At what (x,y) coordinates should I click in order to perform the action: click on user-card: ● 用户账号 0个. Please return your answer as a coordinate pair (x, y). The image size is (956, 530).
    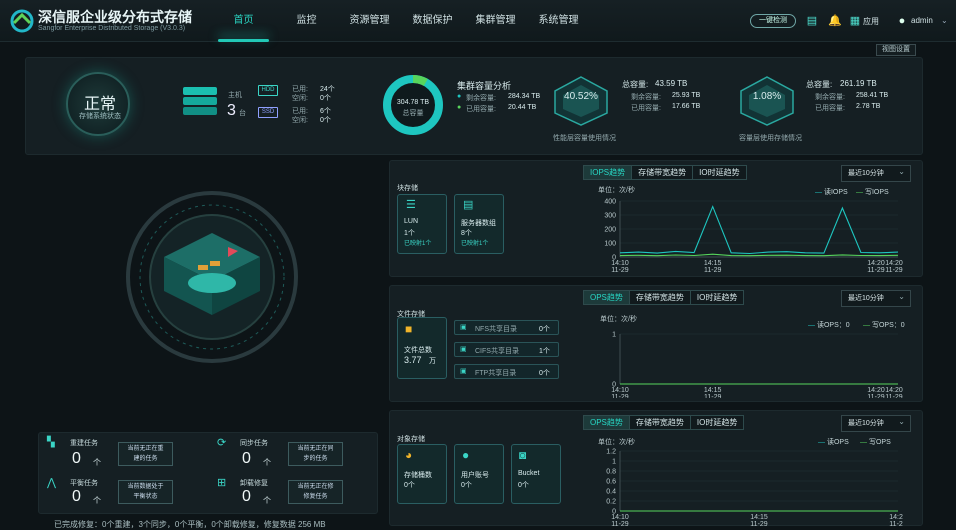
    Looking at the image, I should click on (479, 474).